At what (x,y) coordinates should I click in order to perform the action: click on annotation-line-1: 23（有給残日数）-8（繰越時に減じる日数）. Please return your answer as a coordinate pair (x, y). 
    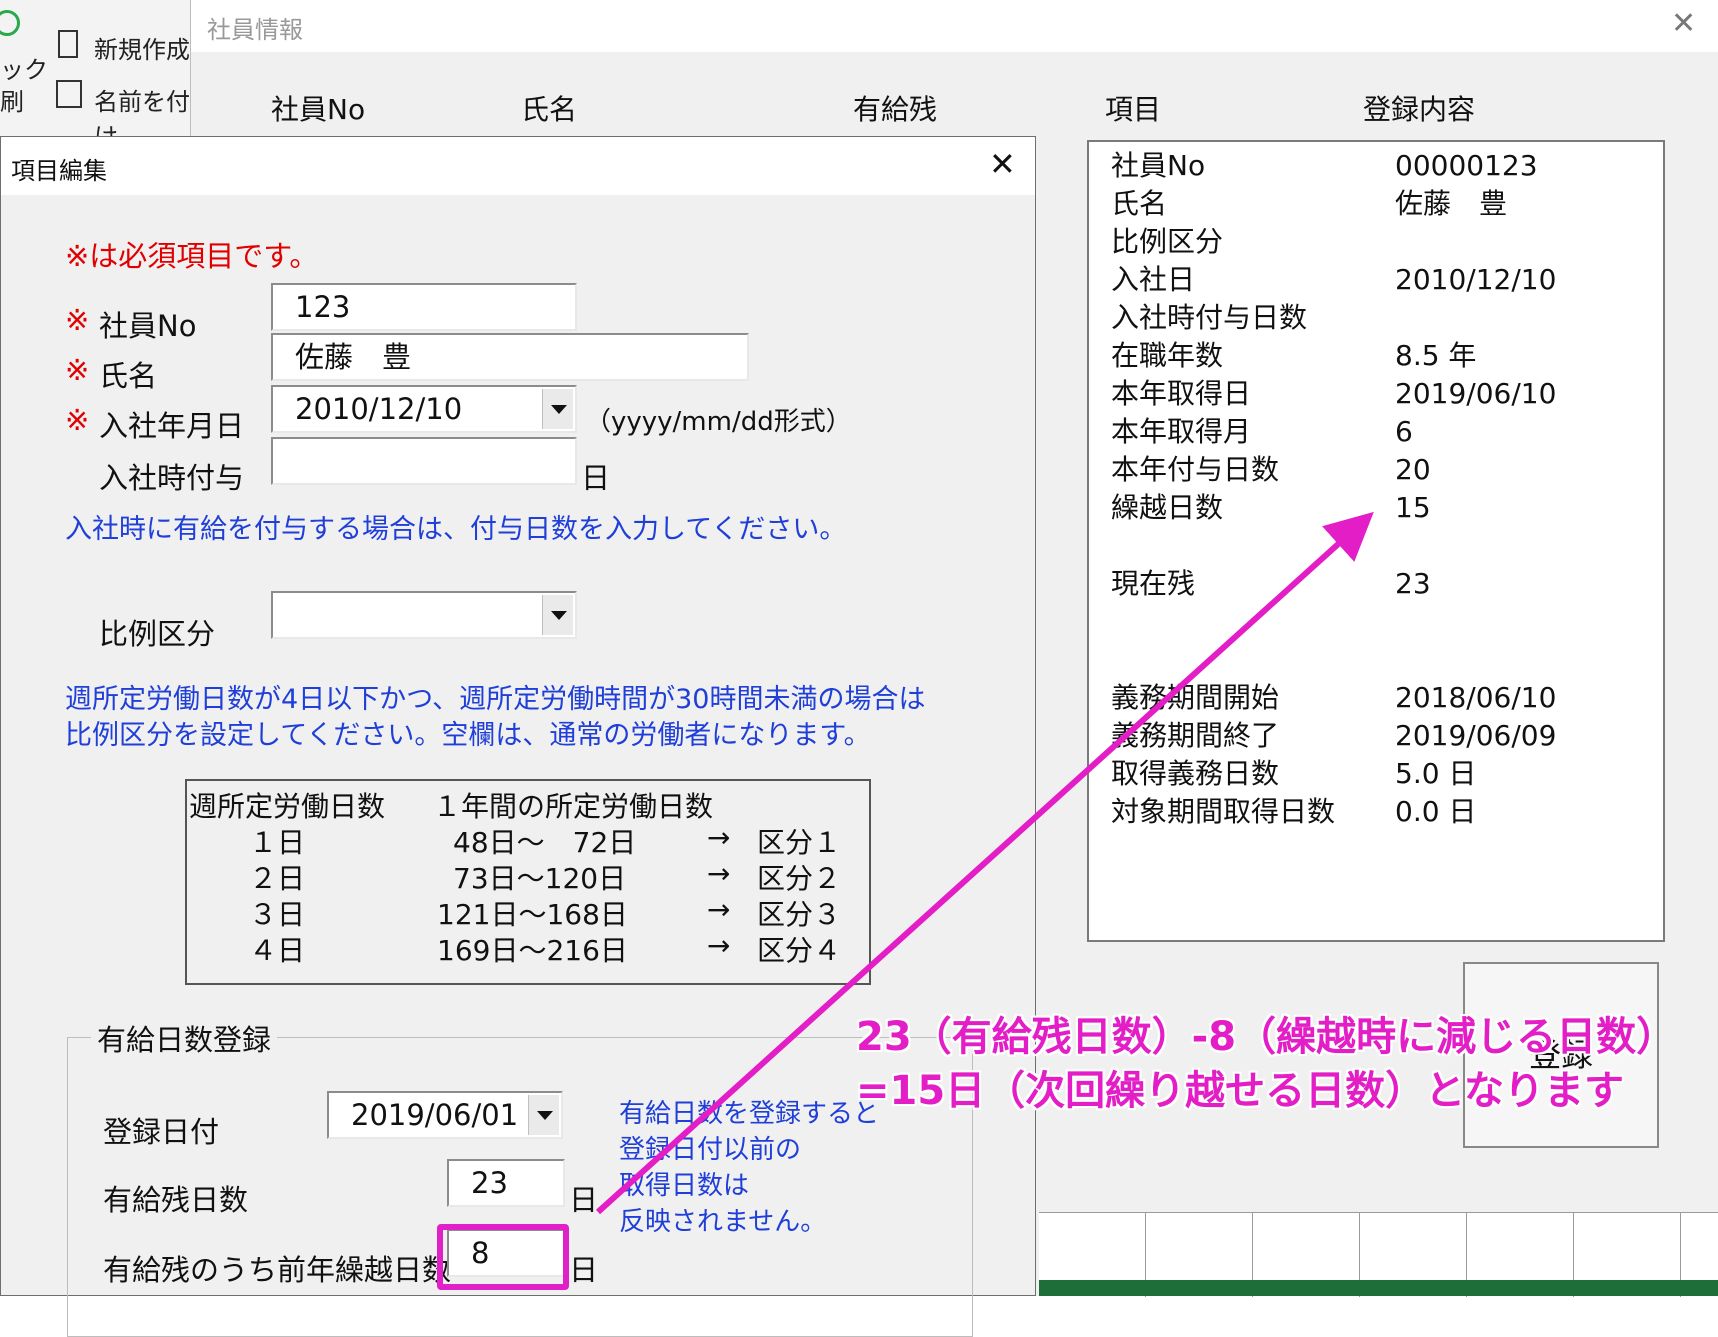
    Looking at the image, I should click on (1266, 1037).